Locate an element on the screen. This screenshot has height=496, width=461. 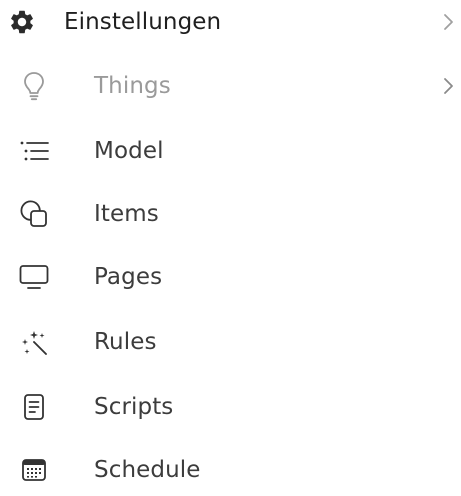
gear-icon is located at coordinates (22, 22).